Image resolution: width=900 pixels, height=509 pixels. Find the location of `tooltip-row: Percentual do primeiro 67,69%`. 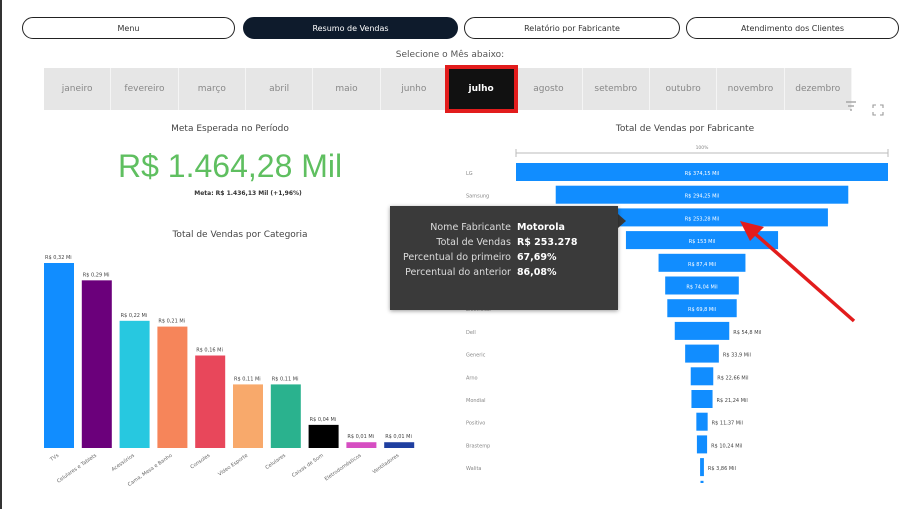

tooltip-row: Percentual do primeiro 67,69% is located at coordinates (490, 257).